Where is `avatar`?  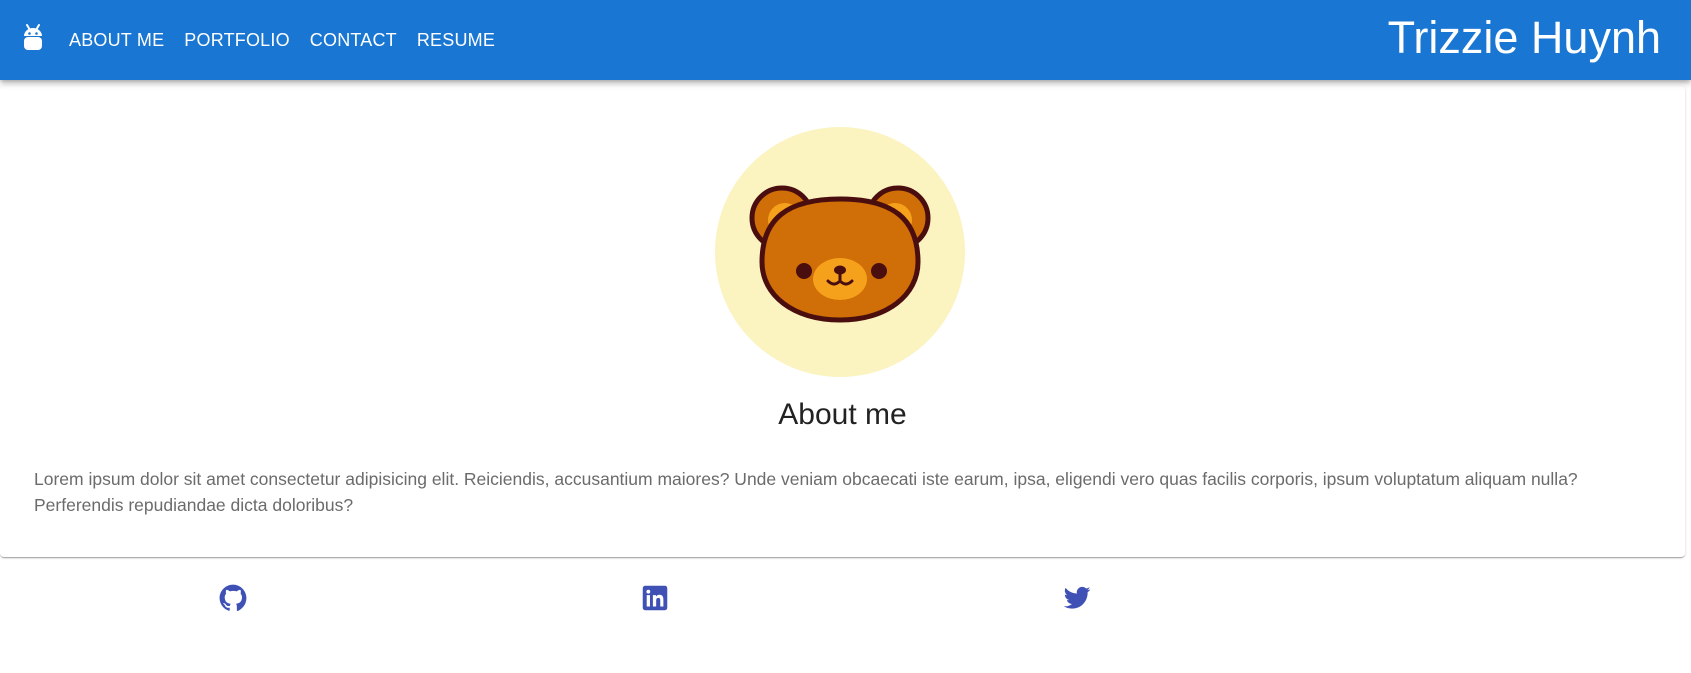 avatar is located at coordinates (840, 252).